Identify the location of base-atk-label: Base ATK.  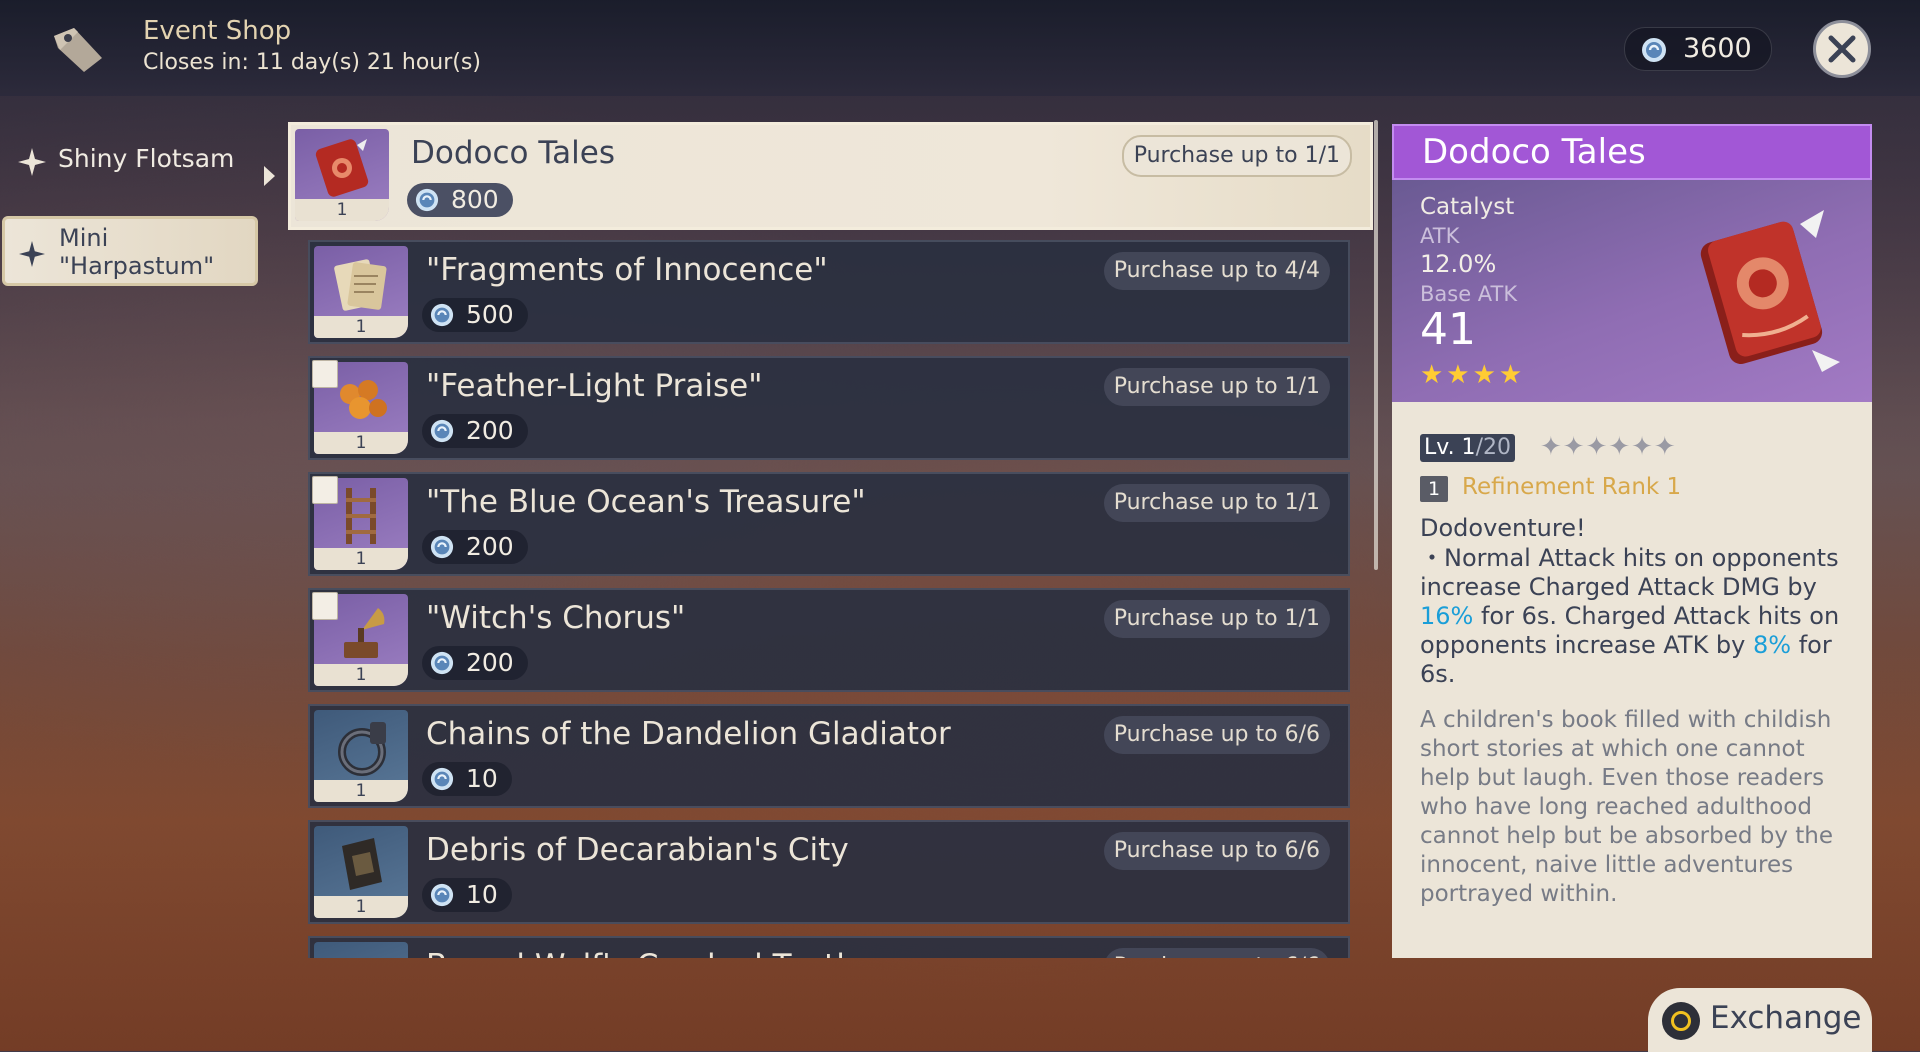
(1469, 294).